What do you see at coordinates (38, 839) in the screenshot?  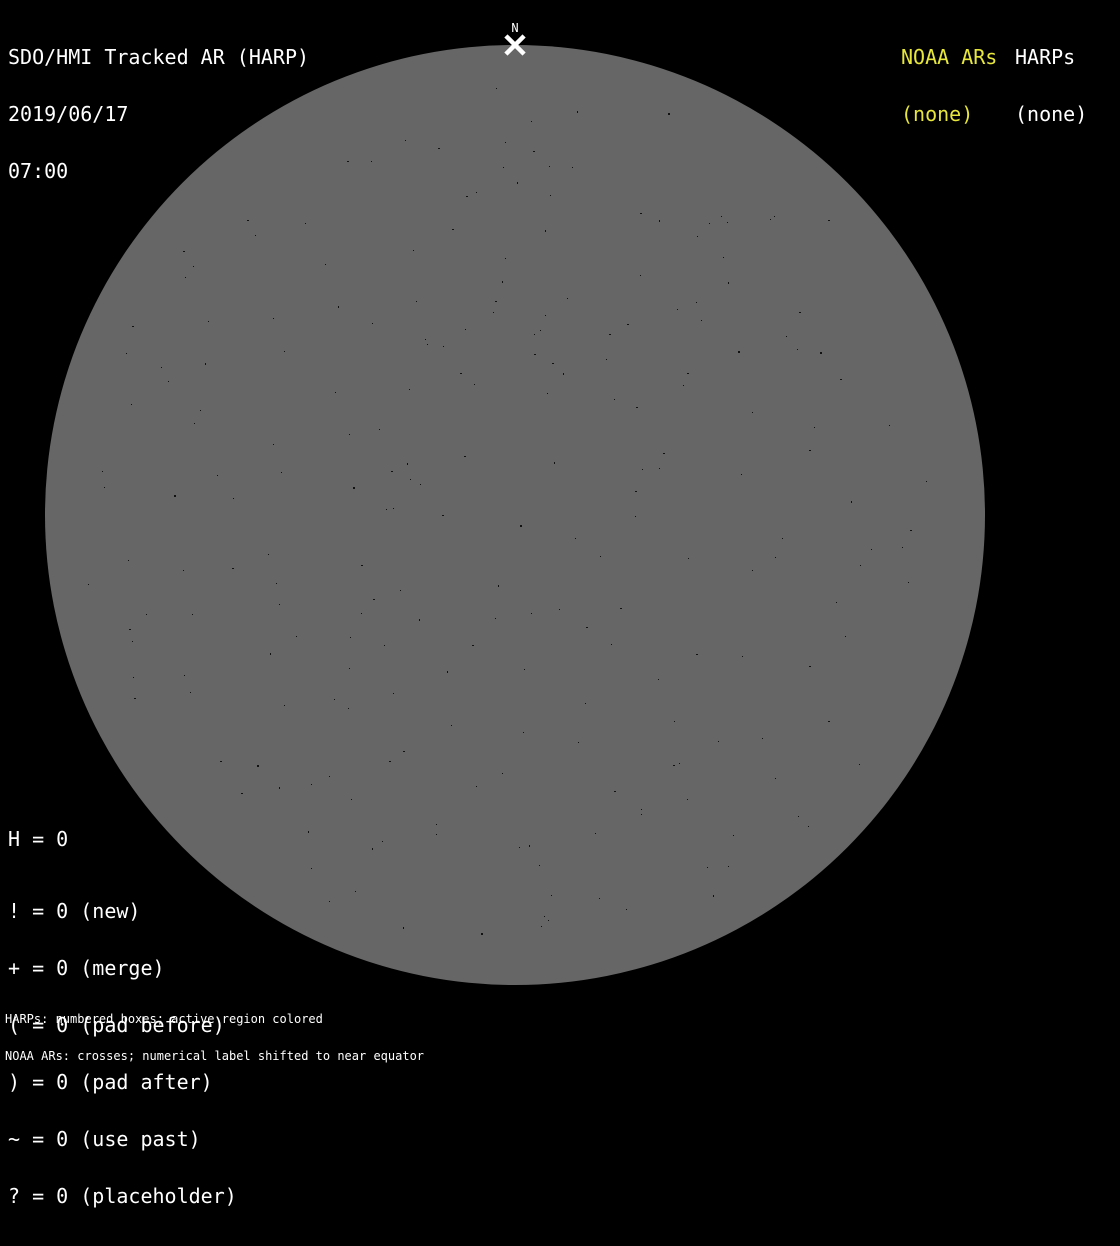 I see `harp-count-line: H = 0` at bounding box center [38, 839].